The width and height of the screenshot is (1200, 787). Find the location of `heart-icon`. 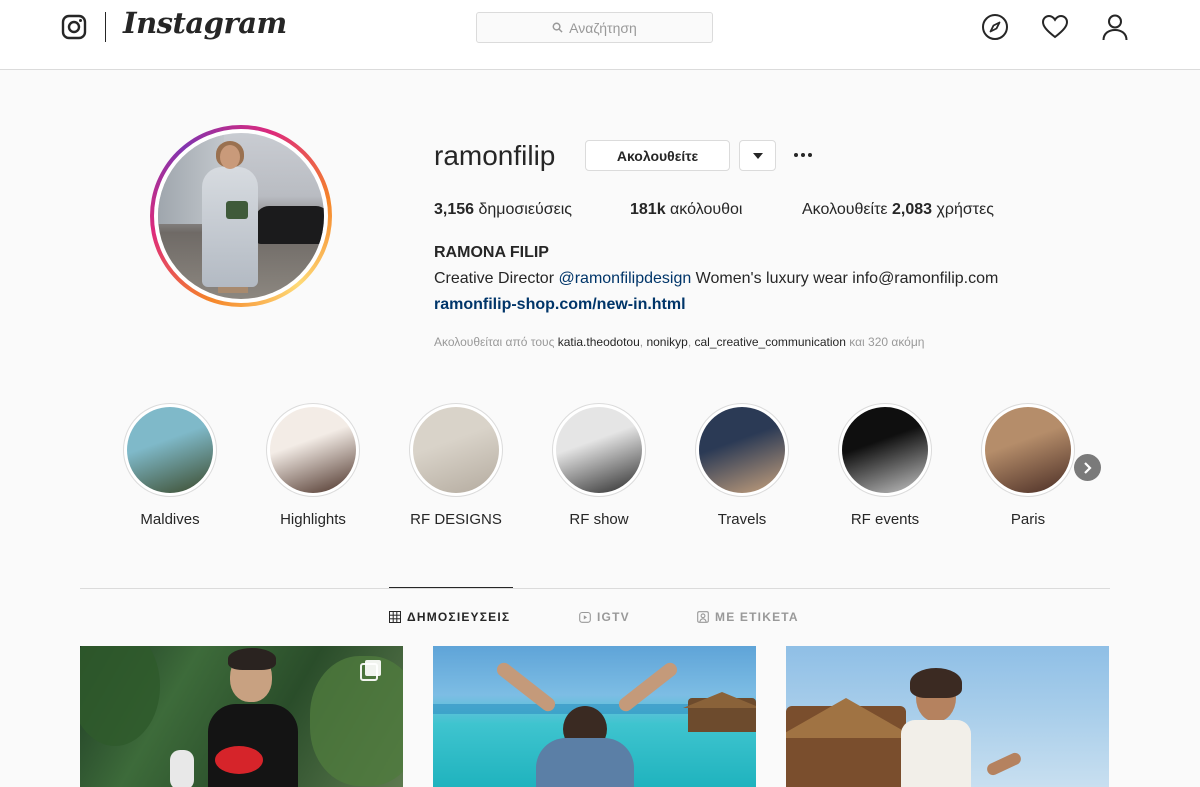

heart-icon is located at coordinates (1055, 27).